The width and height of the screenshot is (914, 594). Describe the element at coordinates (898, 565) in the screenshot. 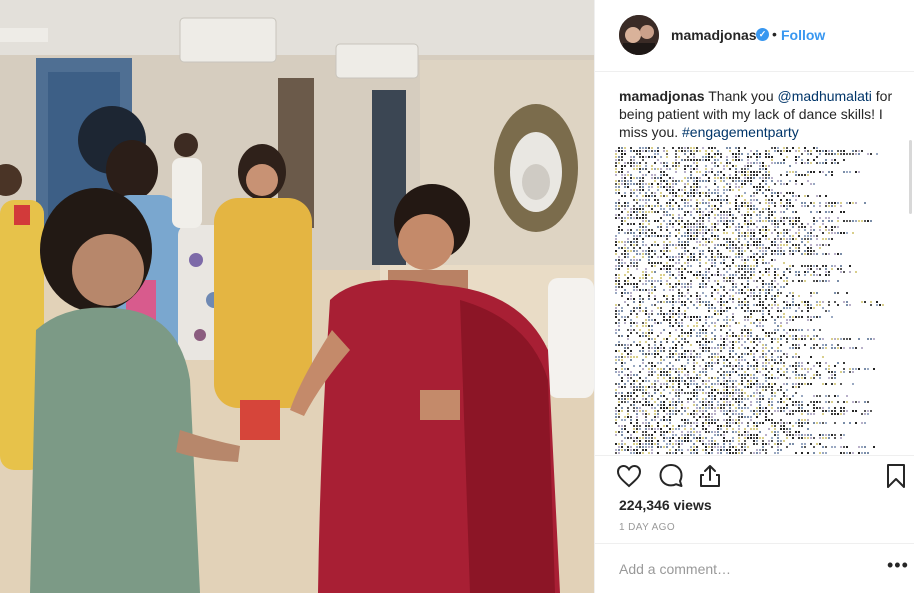

I see `more-options-icon: •••` at that location.